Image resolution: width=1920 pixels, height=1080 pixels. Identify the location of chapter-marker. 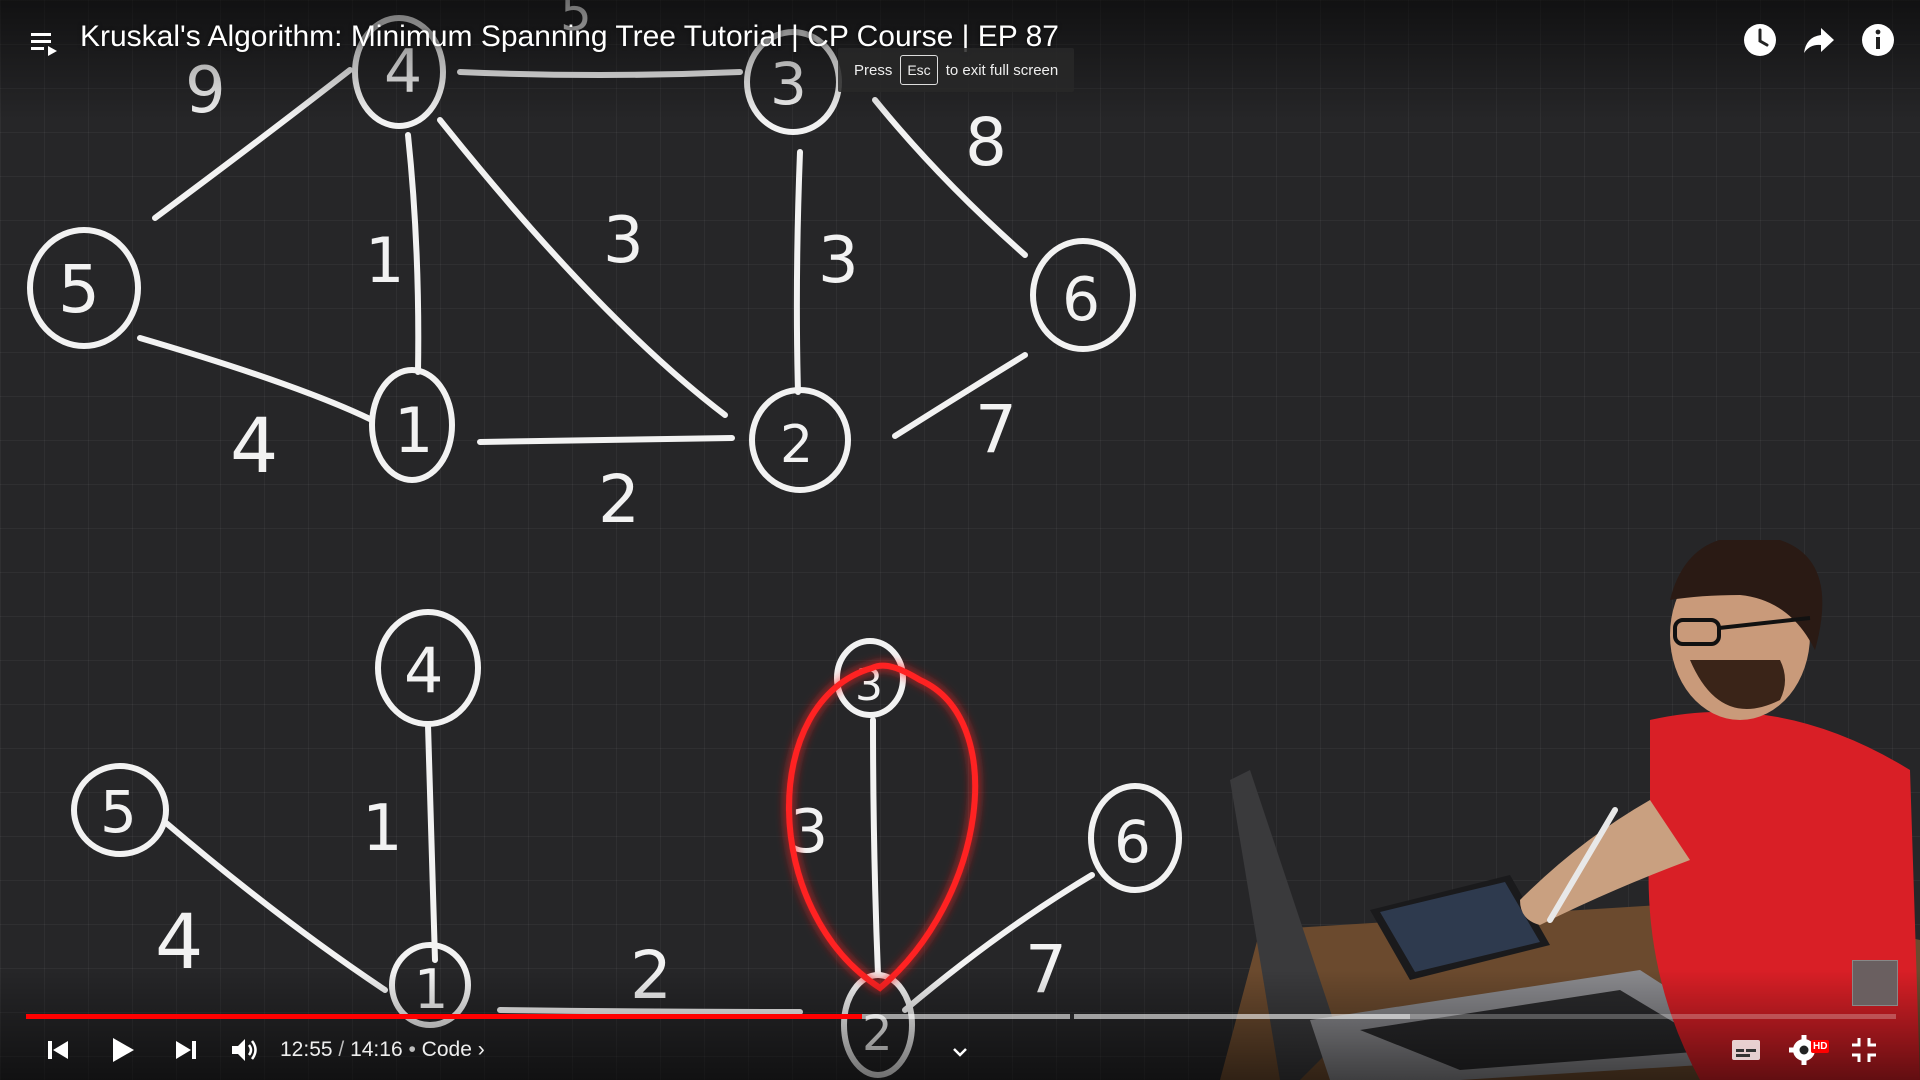
(1072, 1016).